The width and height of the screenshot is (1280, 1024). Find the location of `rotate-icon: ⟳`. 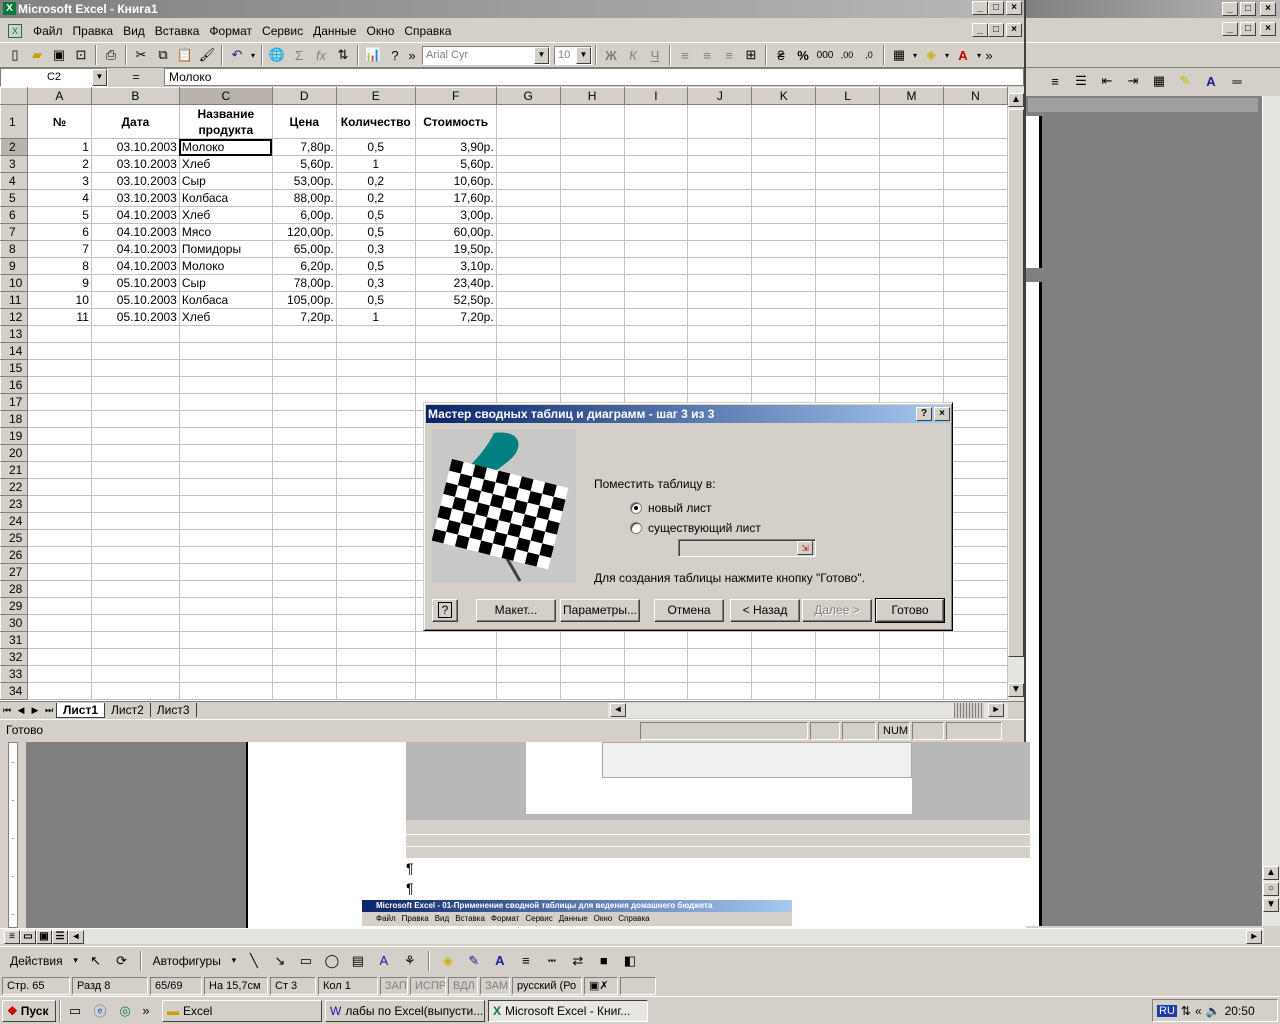

rotate-icon: ⟳ is located at coordinates (122, 961).